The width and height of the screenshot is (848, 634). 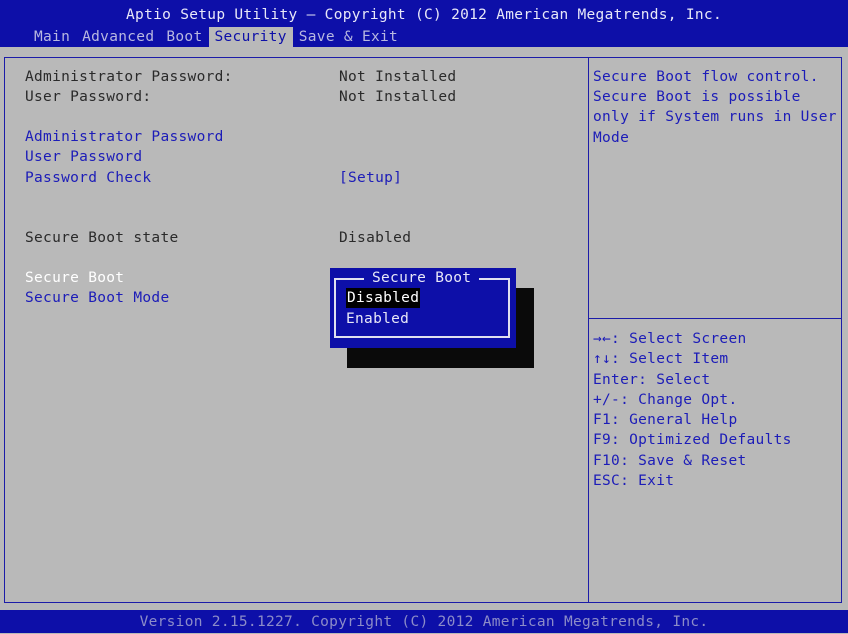 What do you see at coordinates (611, 137) in the screenshot?
I see `help-line: Mode` at bounding box center [611, 137].